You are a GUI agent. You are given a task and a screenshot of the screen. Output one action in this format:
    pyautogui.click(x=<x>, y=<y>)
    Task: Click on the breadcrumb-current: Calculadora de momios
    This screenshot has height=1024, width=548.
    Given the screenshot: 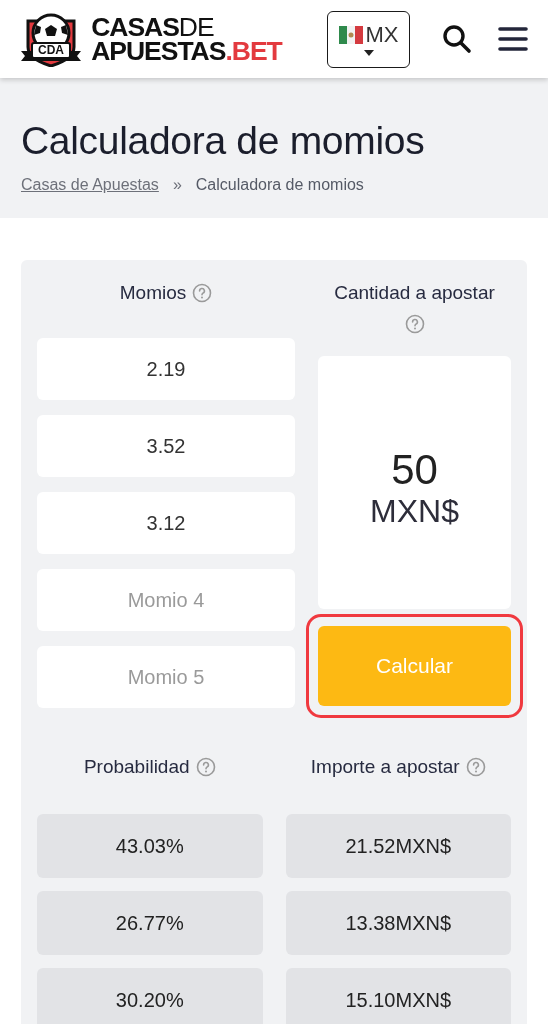 What is the action you would take?
    pyautogui.click(x=279, y=185)
    